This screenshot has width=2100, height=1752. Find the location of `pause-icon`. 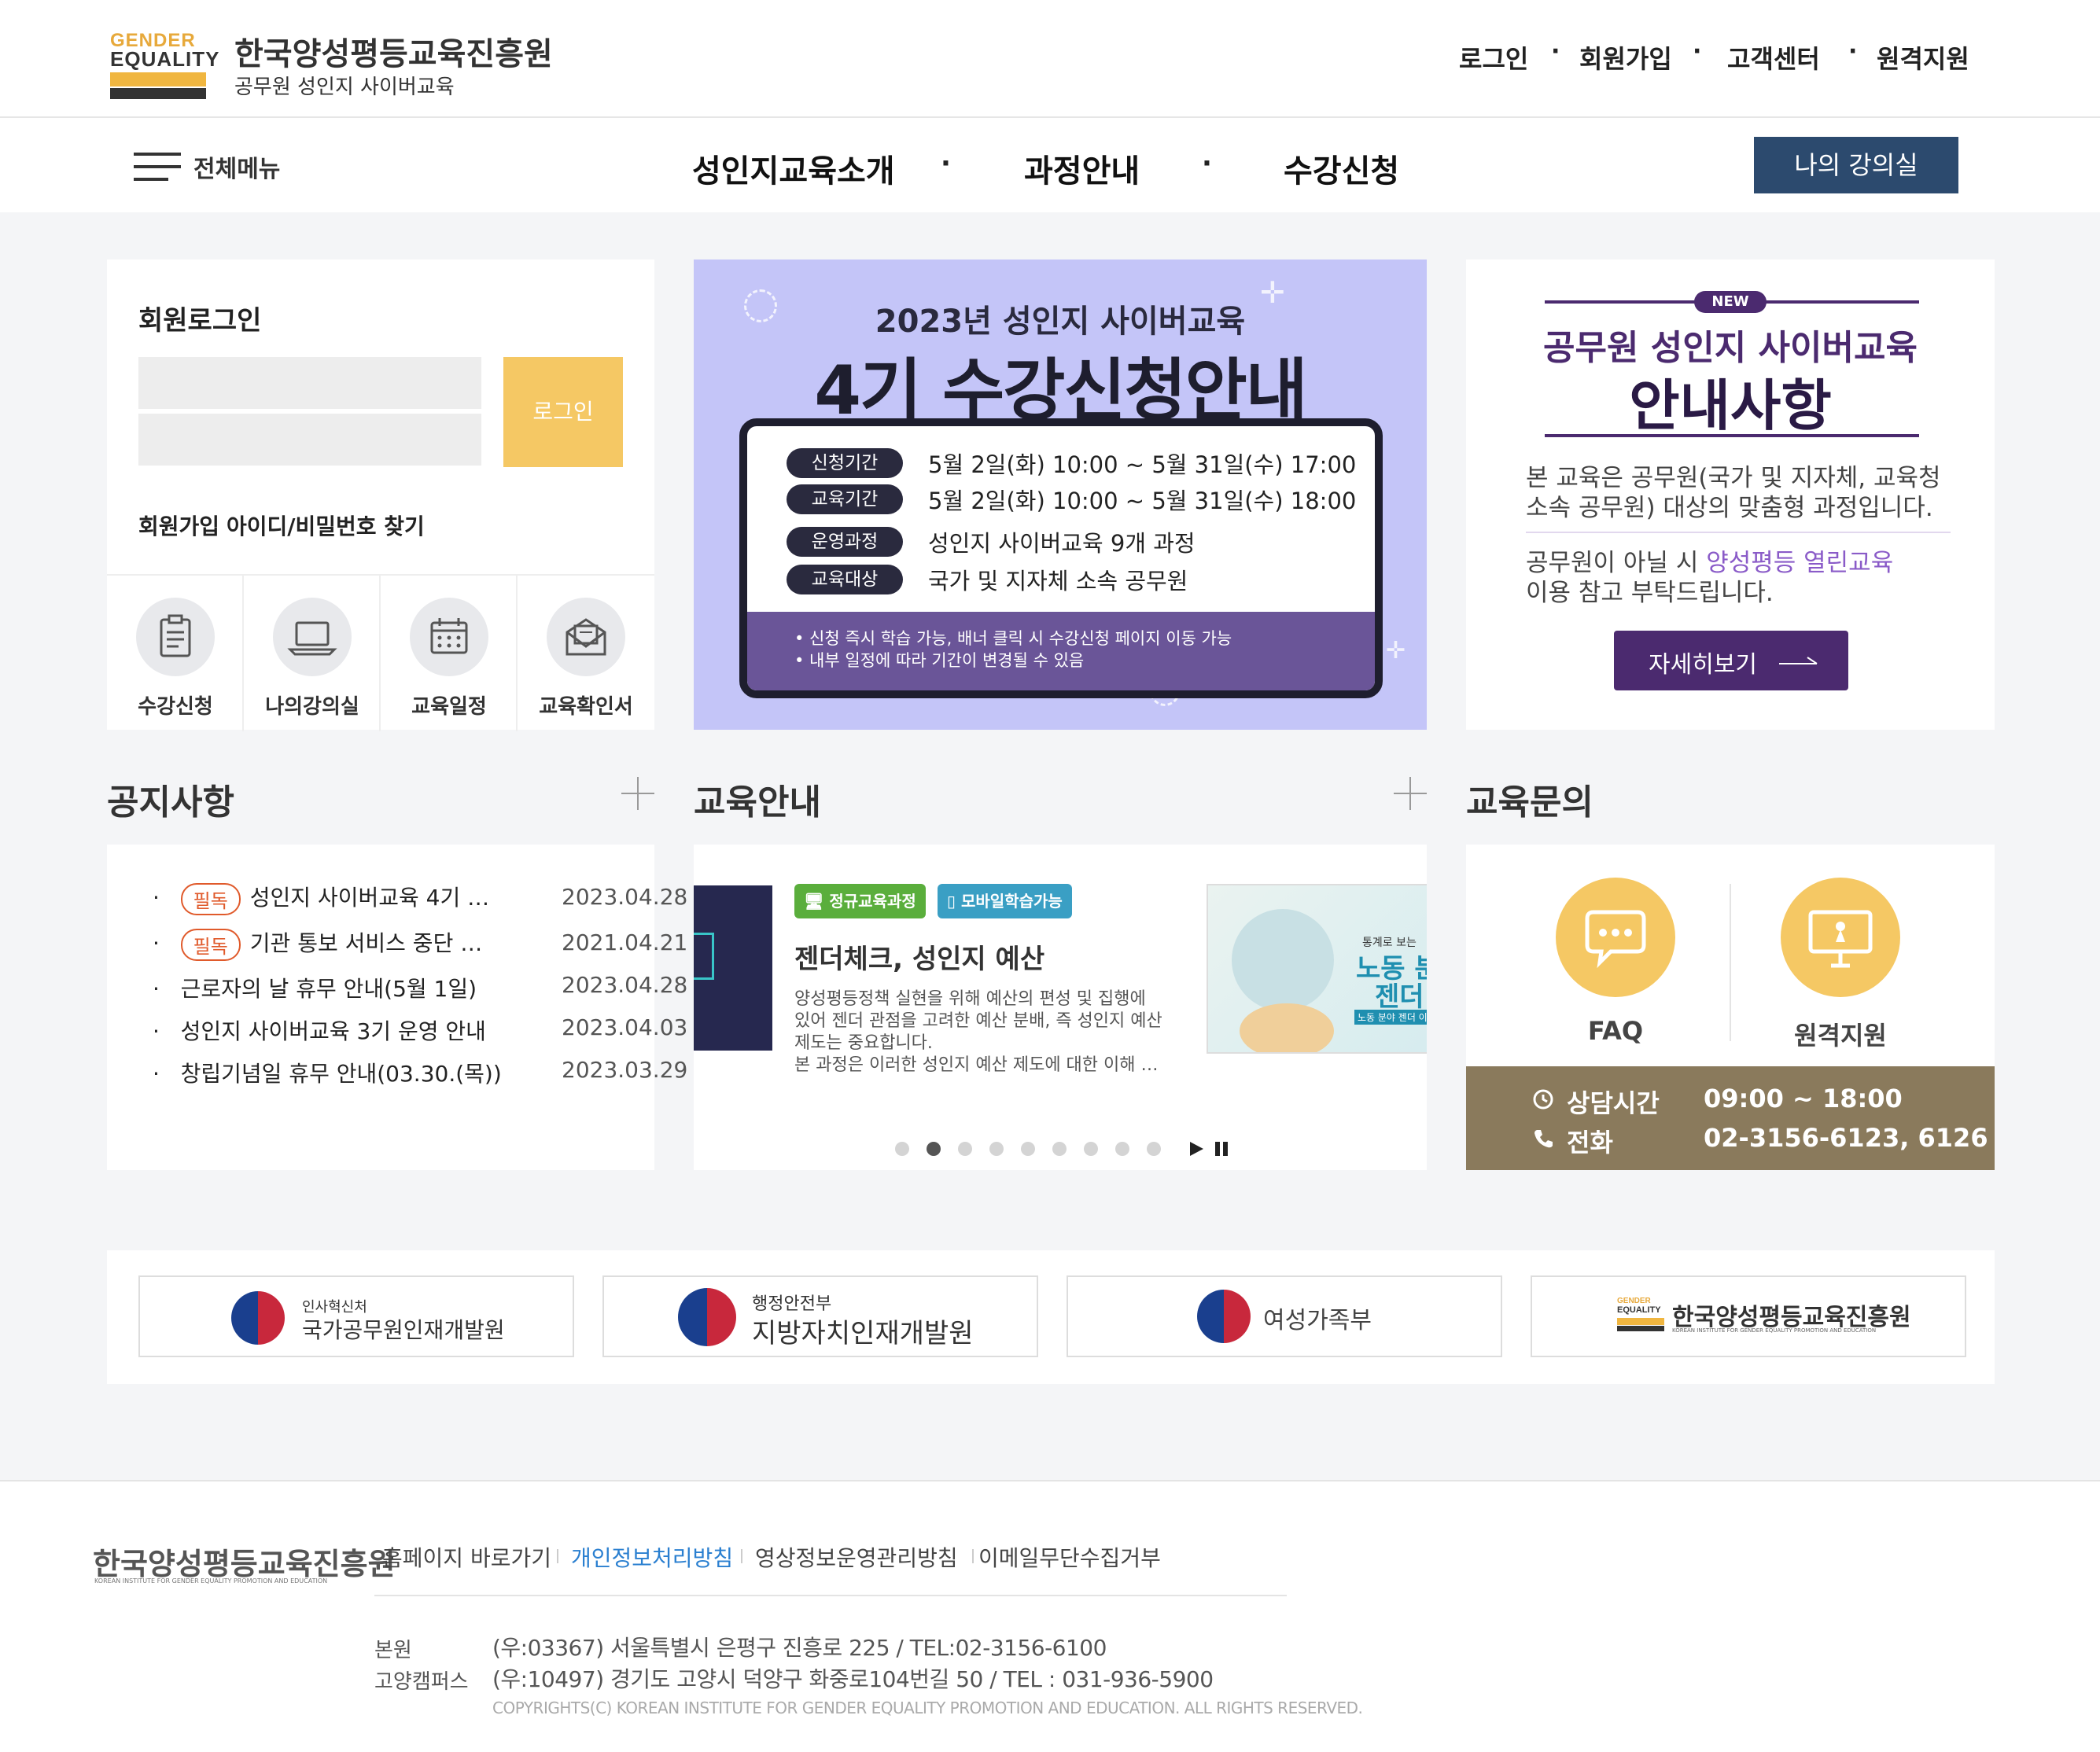

pause-icon is located at coordinates (1221, 1149).